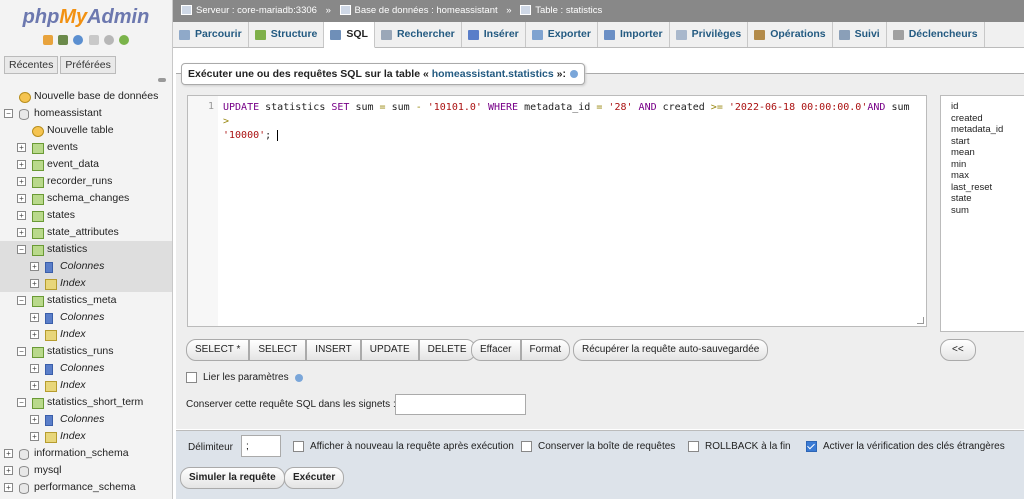  What do you see at coordinates (526, 446) in the screenshot?
I see `keep-box-checkbox` at bounding box center [526, 446].